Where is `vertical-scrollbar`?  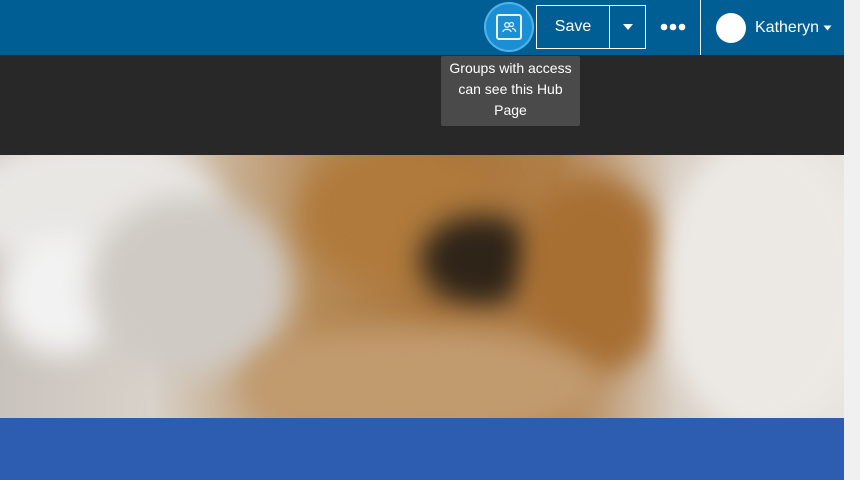 vertical-scrollbar is located at coordinates (852, 240).